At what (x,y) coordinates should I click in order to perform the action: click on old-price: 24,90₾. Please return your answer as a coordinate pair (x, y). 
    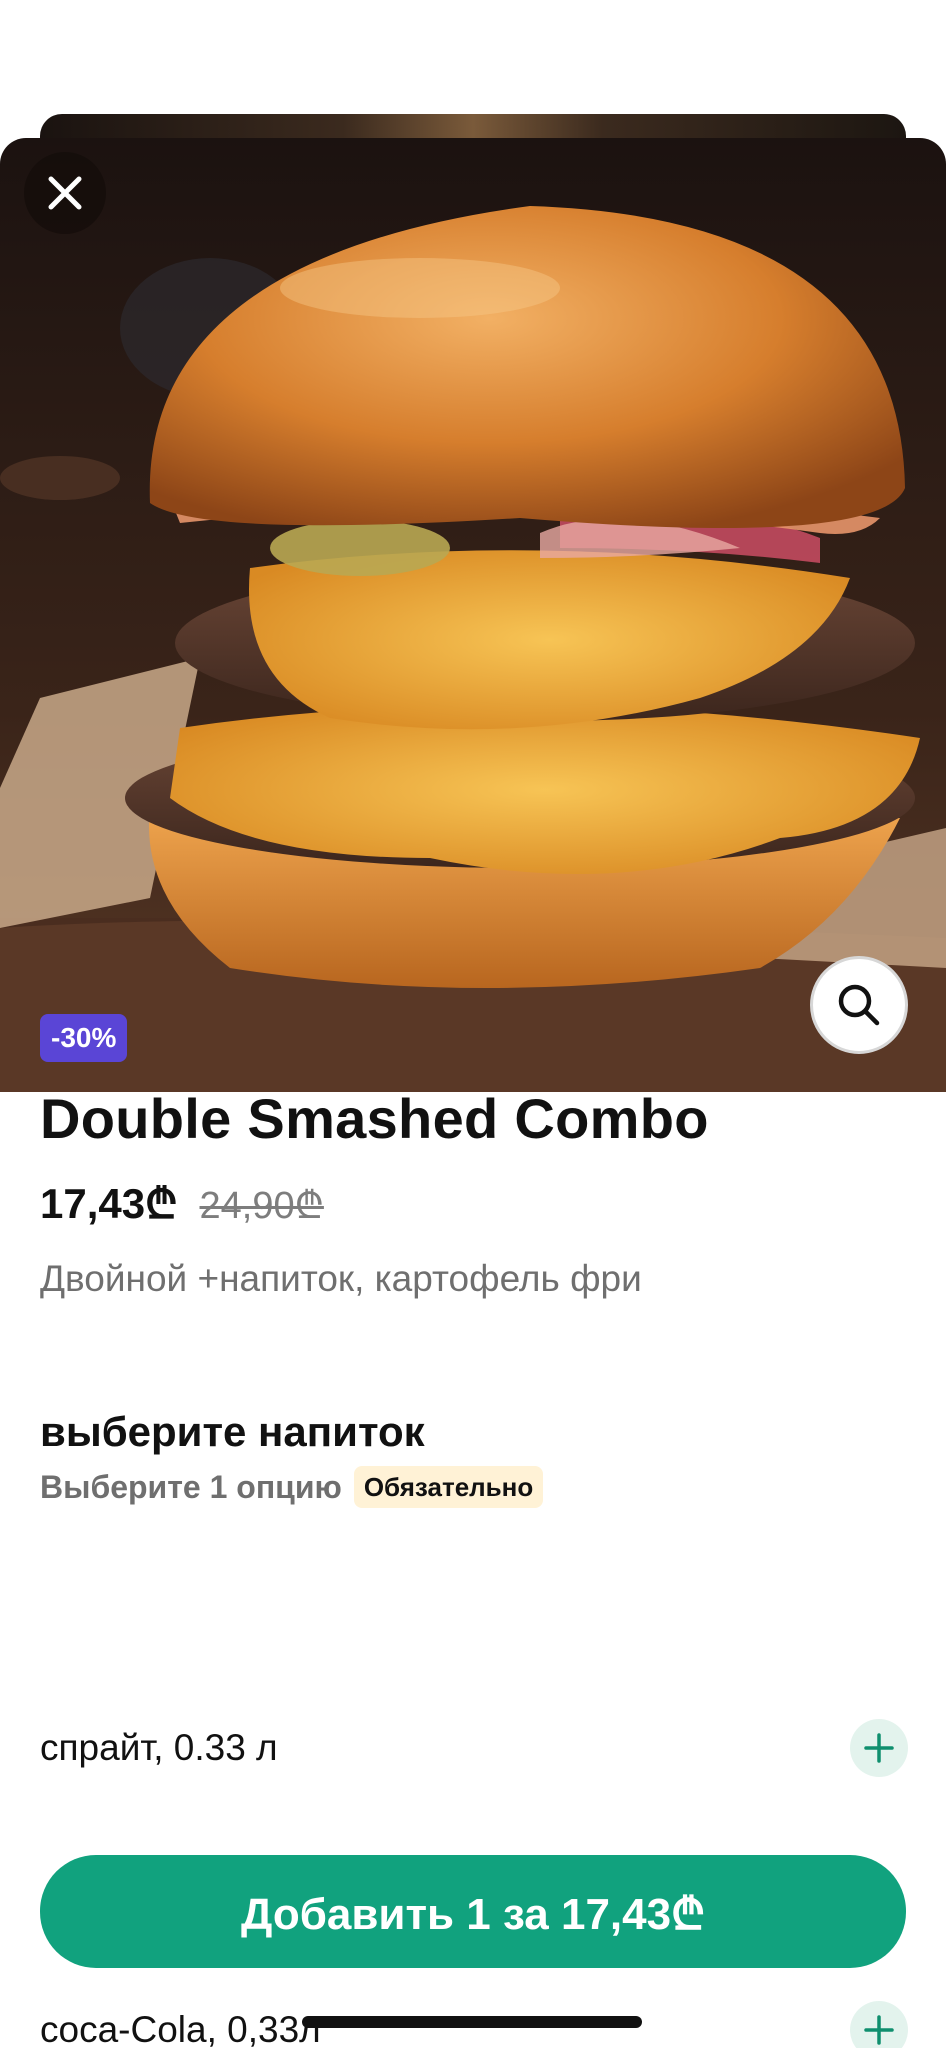
    Looking at the image, I should click on (261, 1206).